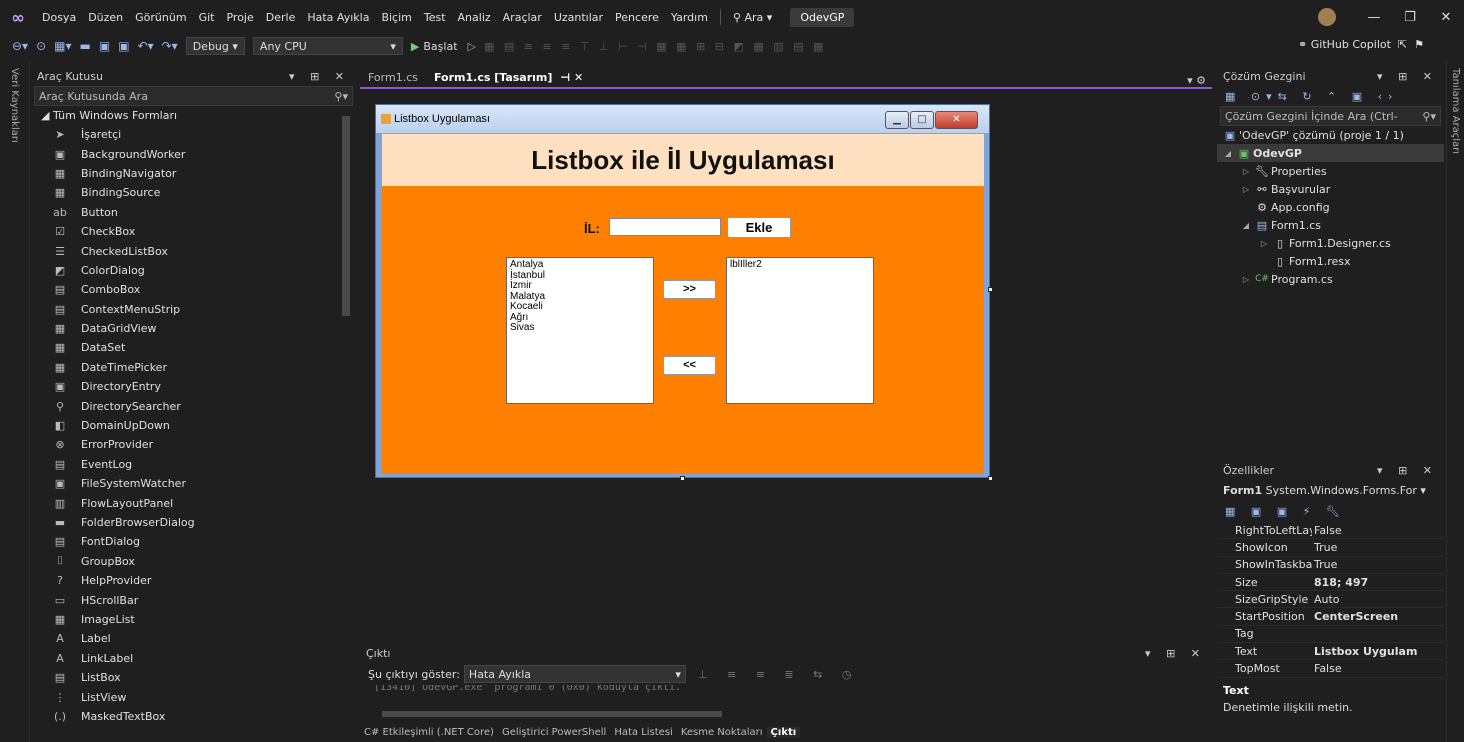 Image resolution: width=1464 pixels, height=742 pixels. Describe the element at coordinates (1364, 651) in the screenshot. I see `property-value: Listbox Uygulam` at that location.